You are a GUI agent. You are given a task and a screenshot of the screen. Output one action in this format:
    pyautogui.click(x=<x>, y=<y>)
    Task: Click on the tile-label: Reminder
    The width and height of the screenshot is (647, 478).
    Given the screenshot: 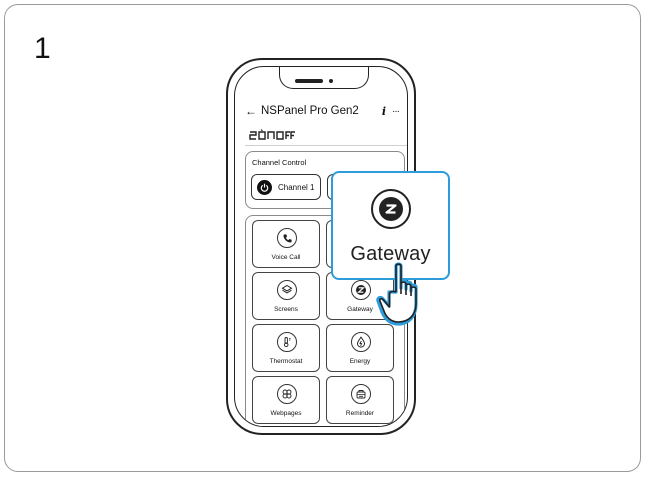 What is the action you would take?
    pyautogui.click(x=360, y=413)
    